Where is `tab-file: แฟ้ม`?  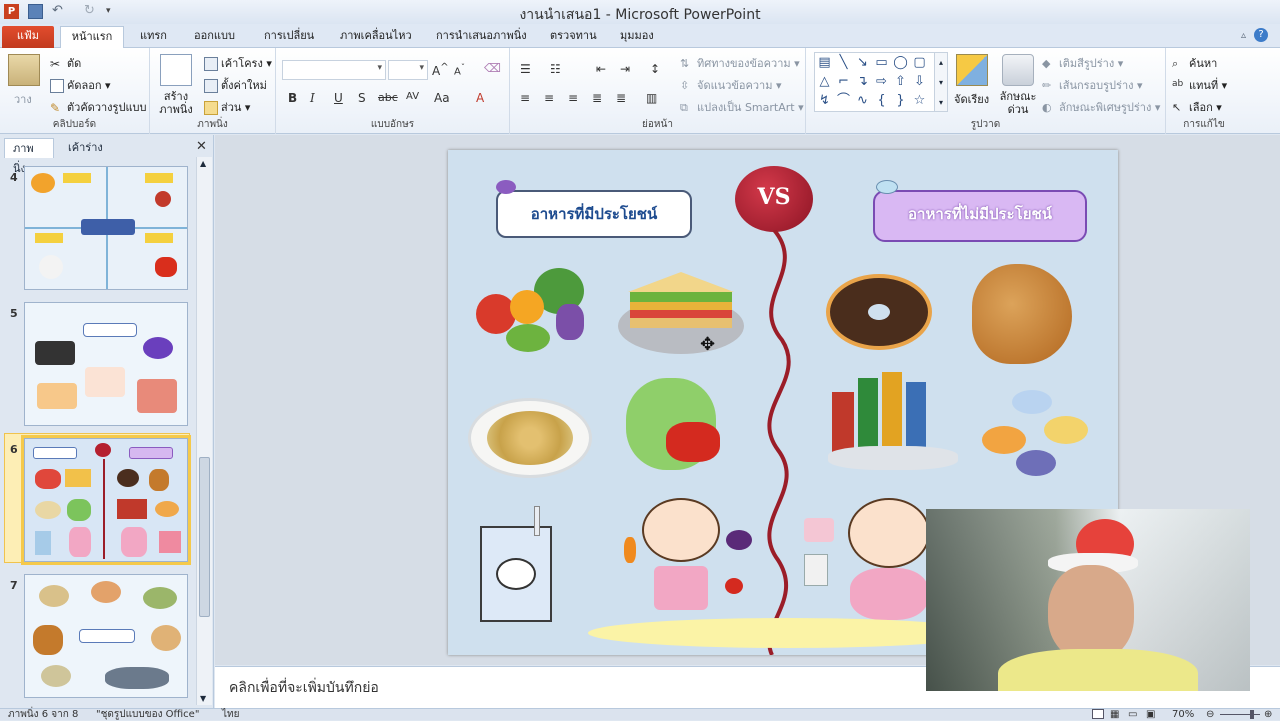 tab-file: แฟ้ม is located at coordinates (28, 37).